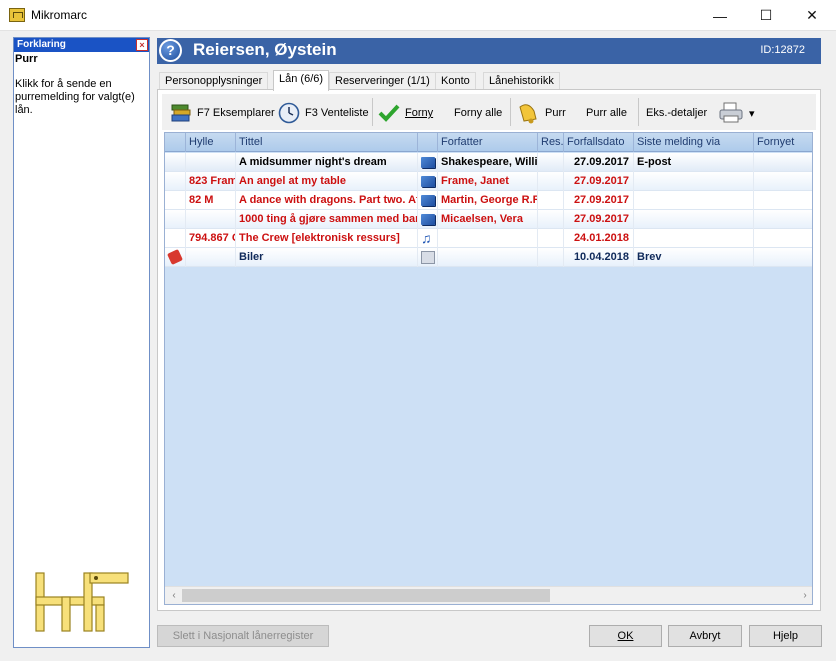 The width and height of the screenshot is (836, 661). I want to click on ok-button: OK, so click(625, 636).